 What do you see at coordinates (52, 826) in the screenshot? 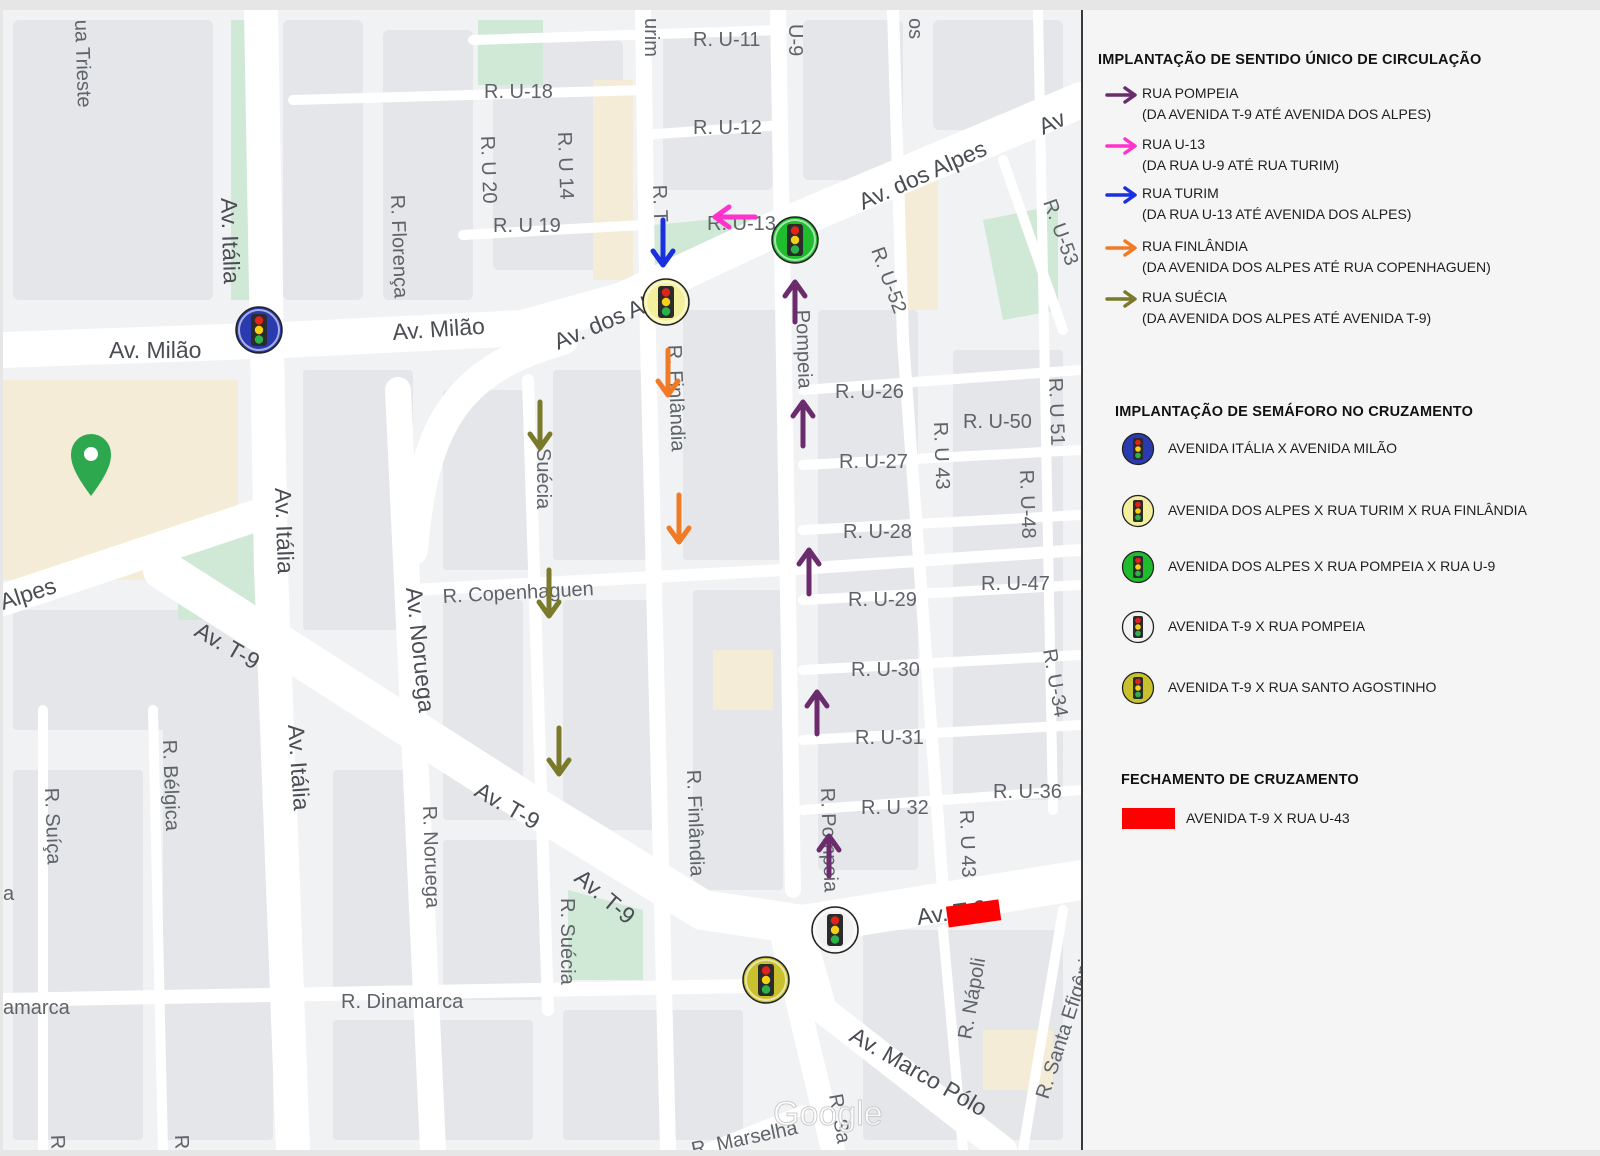
I see `label-street: R. Suíça` at bounding box center [52, 826].